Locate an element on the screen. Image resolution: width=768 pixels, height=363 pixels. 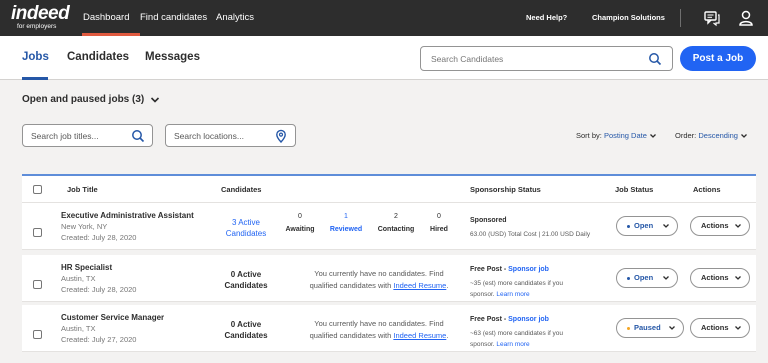
order-label: Order: is located at coordinates (686, 135).